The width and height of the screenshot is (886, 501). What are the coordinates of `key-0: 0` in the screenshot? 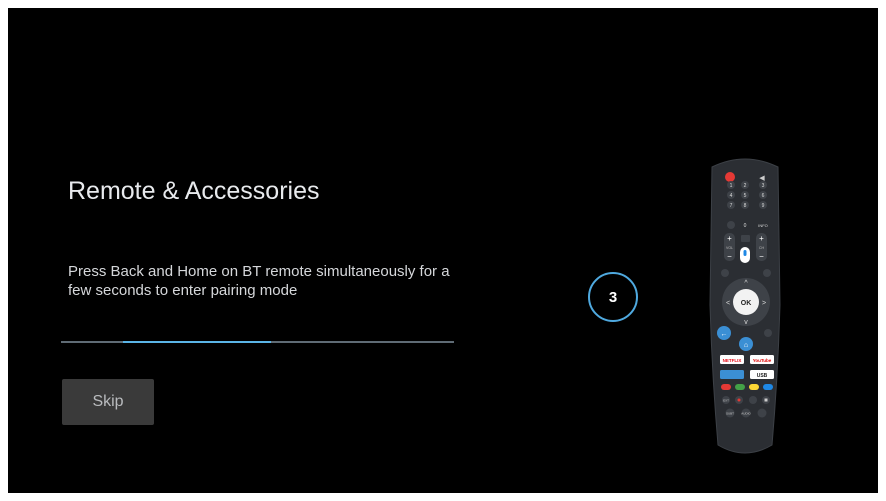 It's located at (745, 226).